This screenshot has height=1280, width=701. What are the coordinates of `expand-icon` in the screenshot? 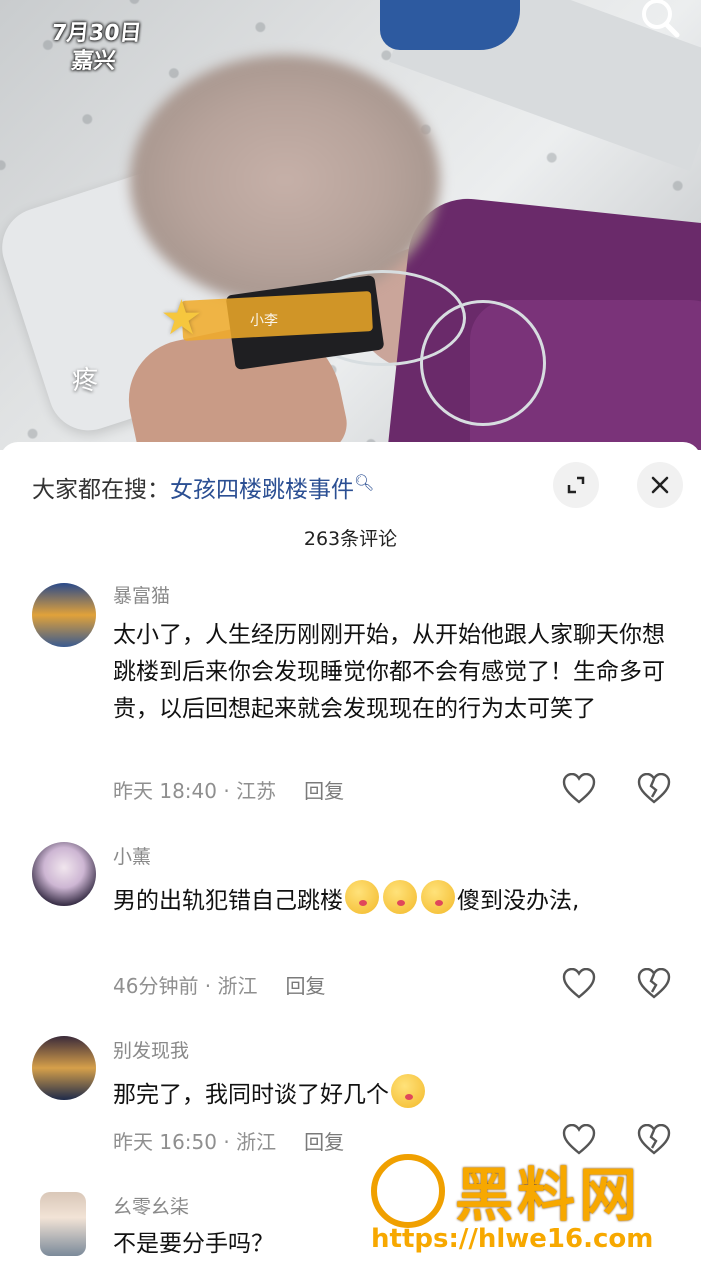 It's located at (576, 485).